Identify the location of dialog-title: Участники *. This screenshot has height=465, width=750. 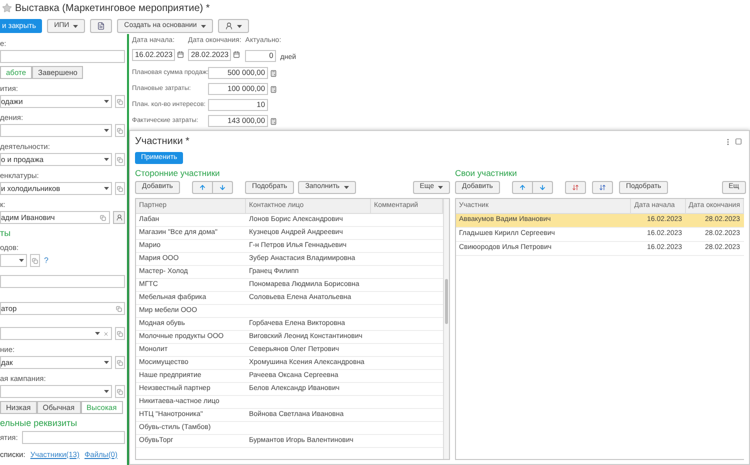
(162, 142).